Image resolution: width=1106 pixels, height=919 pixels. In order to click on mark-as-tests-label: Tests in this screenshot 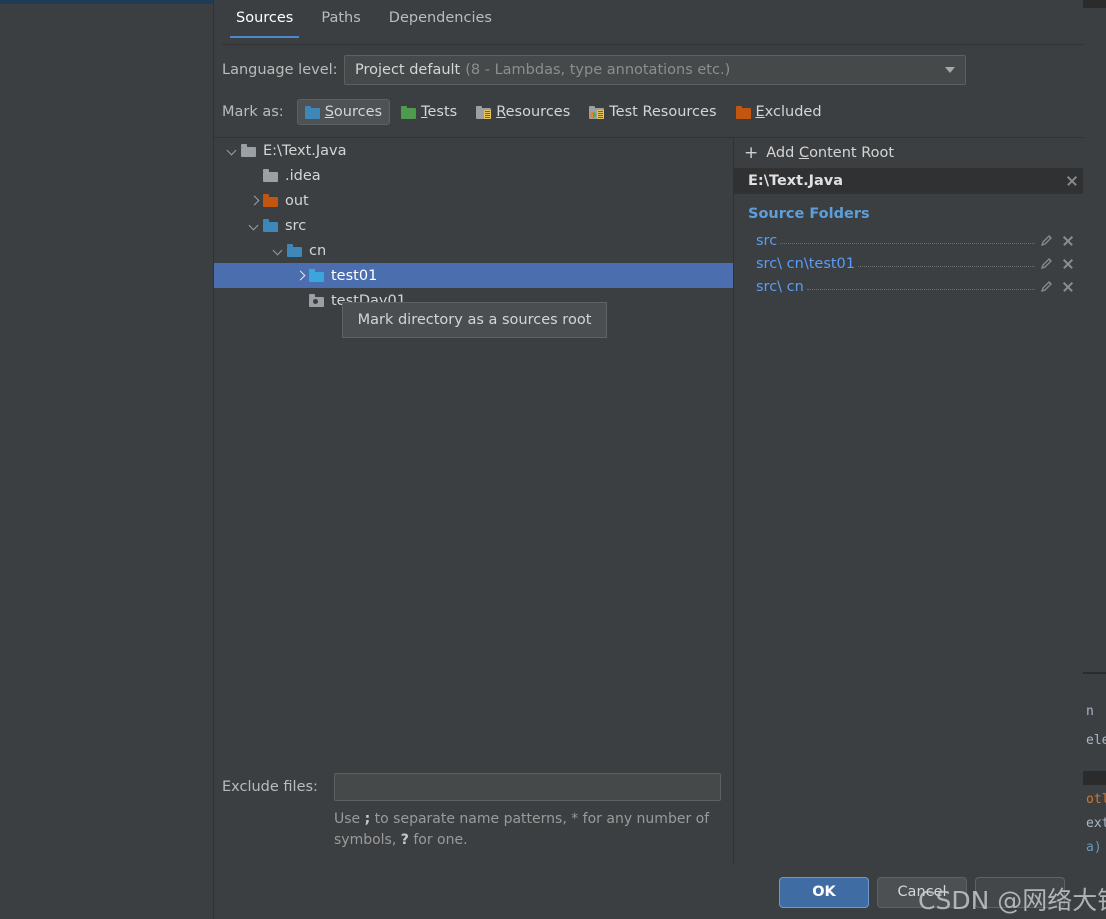, I will do `click(439, 112)`.